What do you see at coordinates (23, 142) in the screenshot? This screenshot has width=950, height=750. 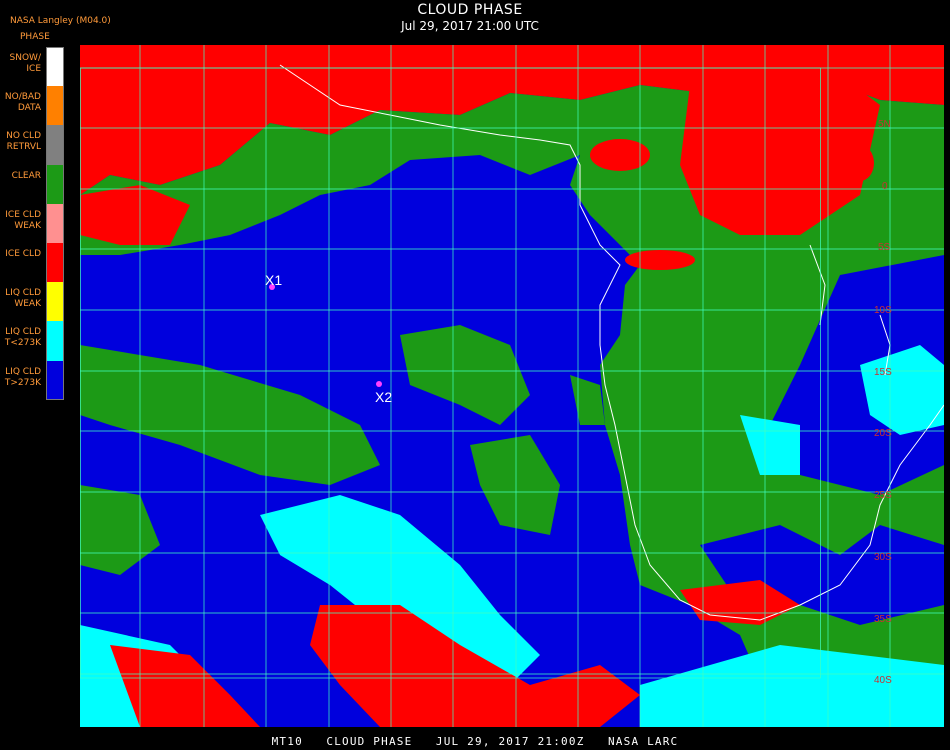 I see `legend-label: NO CLD RETRVL` at bounding box center [23, 142].